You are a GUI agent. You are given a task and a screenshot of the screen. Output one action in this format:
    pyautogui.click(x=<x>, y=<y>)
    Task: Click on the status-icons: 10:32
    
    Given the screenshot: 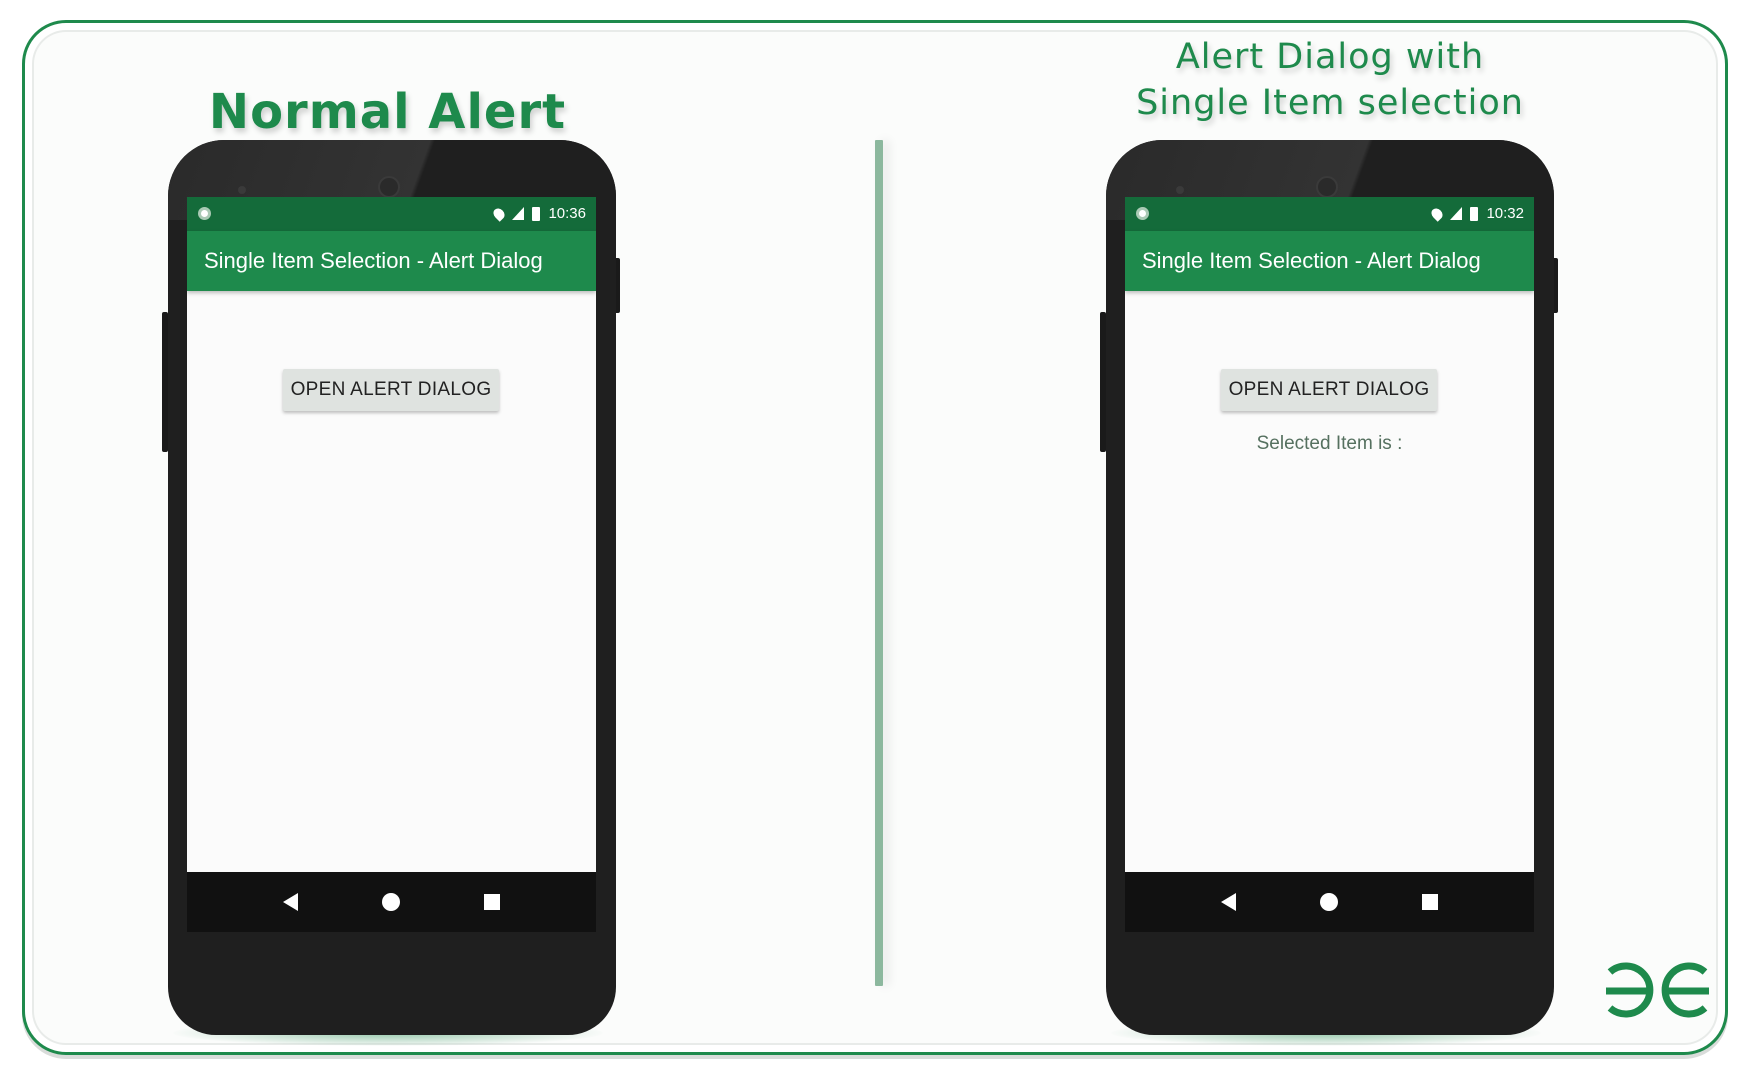 What is the action you would take?
    pyautogui.click(x=1476, y=213)
    